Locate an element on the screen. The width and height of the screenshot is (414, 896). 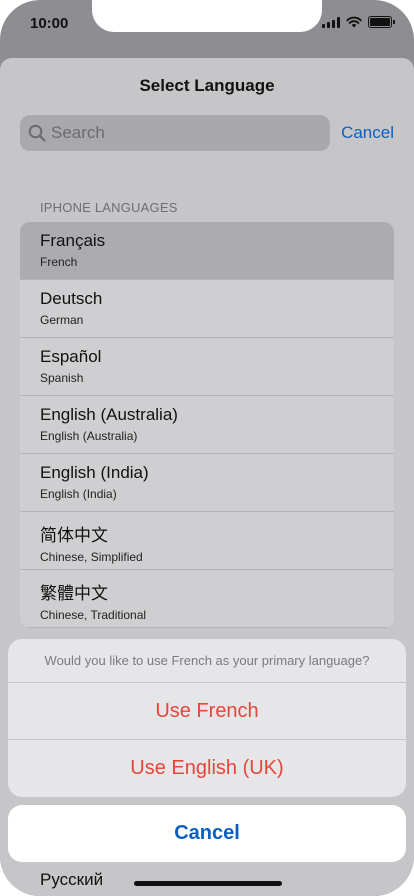
list-item-partial: Русский is located at coordinates (207, 879).